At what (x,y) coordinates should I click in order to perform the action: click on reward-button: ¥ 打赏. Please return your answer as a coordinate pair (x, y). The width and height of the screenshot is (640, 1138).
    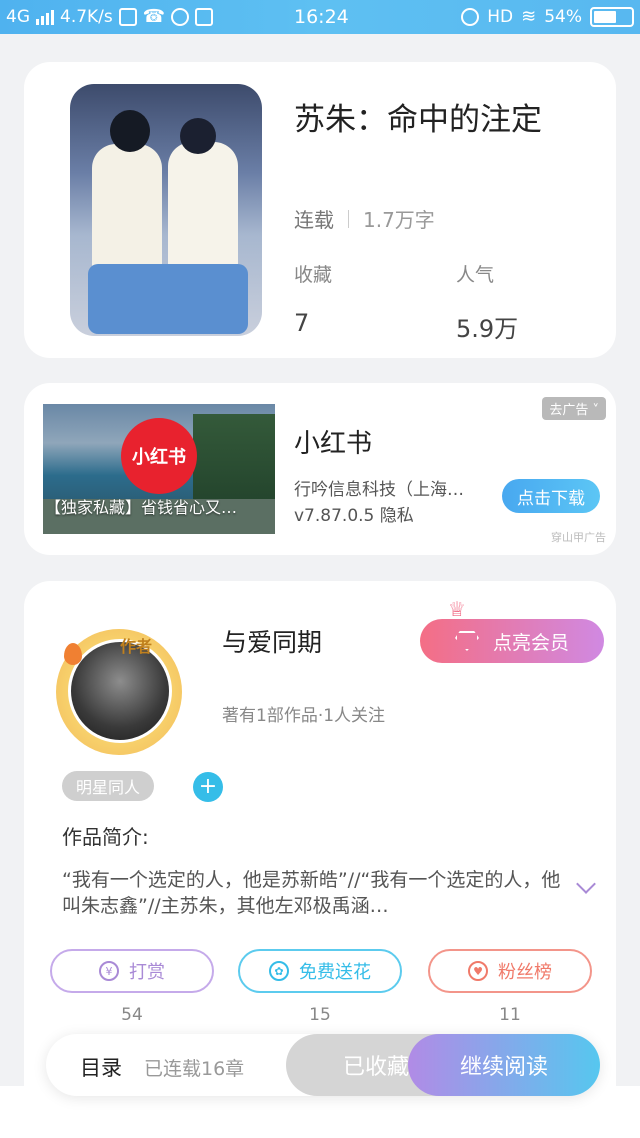
    Looking at the image, I should click on (132, 971).